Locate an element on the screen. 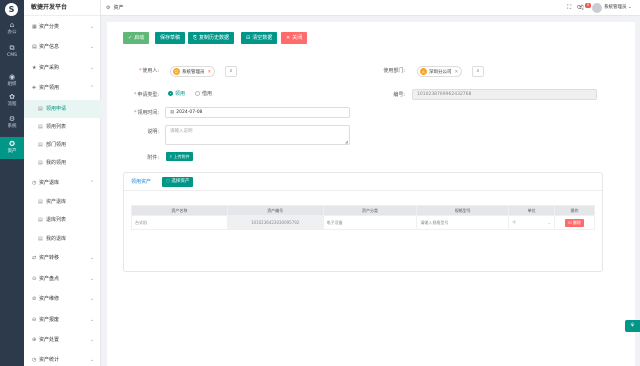 The image size is (640, 366). dept-label: 使用部门: is located at coordinates (394, 71).